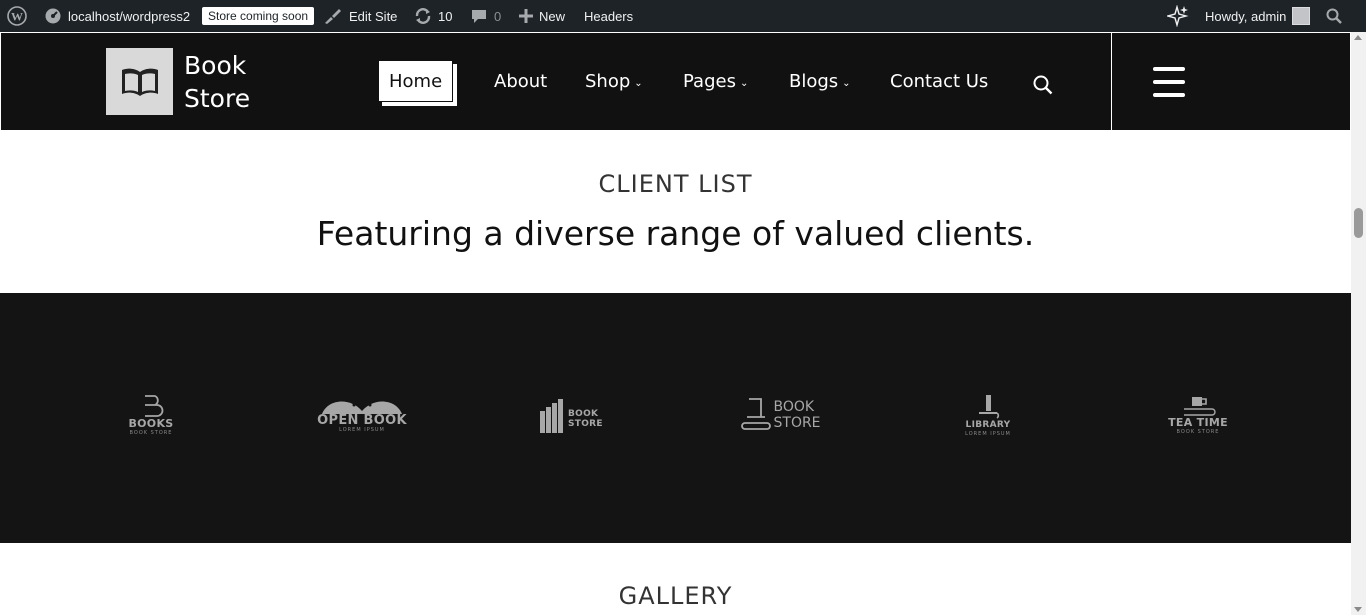 The height and width of the screenshot is (615, 1366). I want to click on tea-cup-icon, so click(1200, 406).